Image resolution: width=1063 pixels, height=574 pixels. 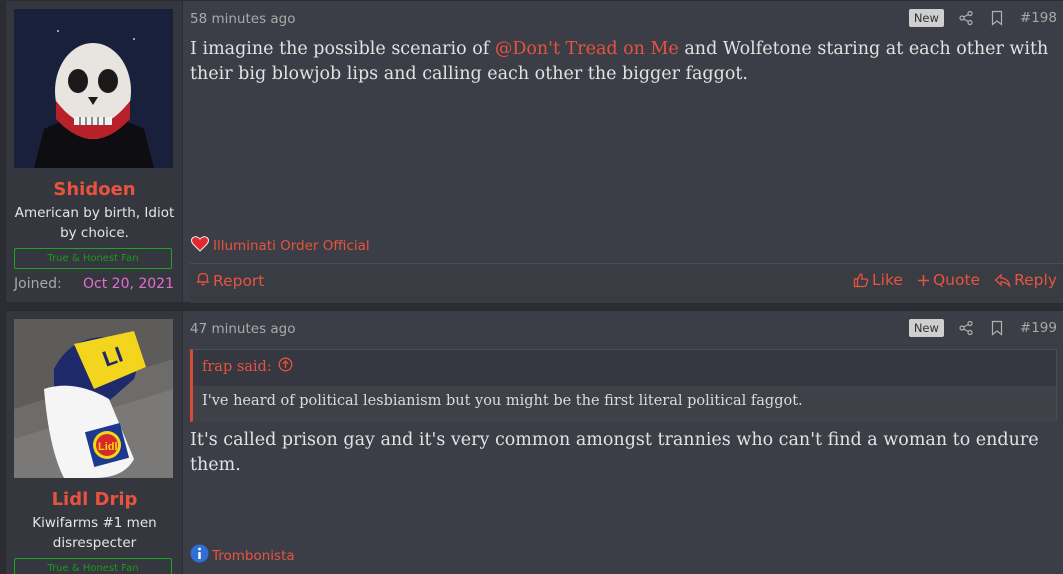 What do you see at coordinates (1035, 280) in the screenshot?
I see `reply-label: Reply` at bounding box center [1035, 280].